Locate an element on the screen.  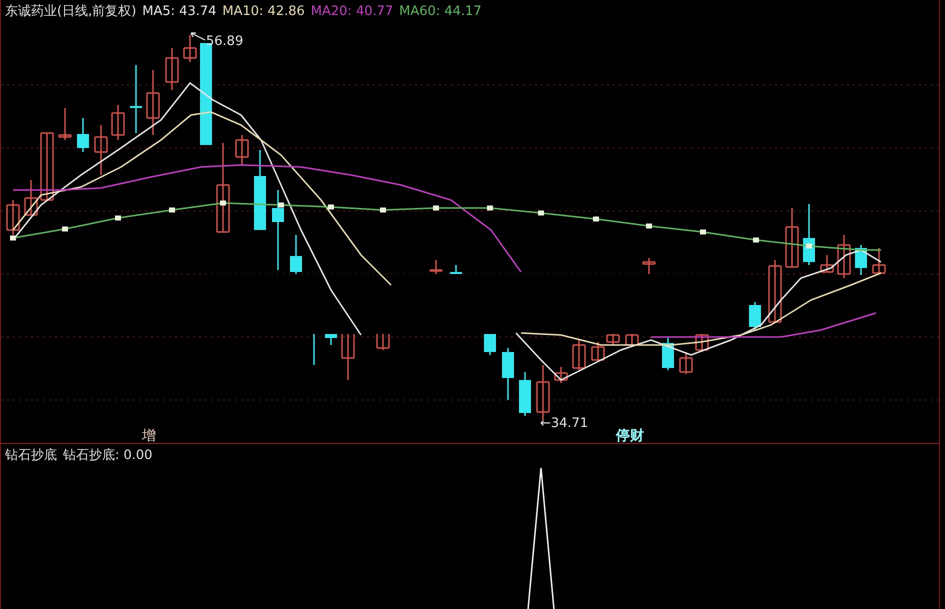
indicator-name: 钻石抄底 is located at coordinates (31, 455).